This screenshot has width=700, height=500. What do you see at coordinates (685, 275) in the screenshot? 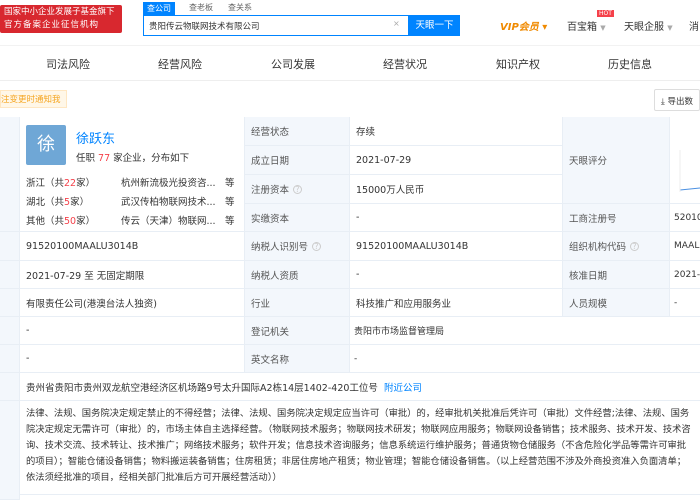
I see `field-value: 2021-` at bounding box center [685, 275].